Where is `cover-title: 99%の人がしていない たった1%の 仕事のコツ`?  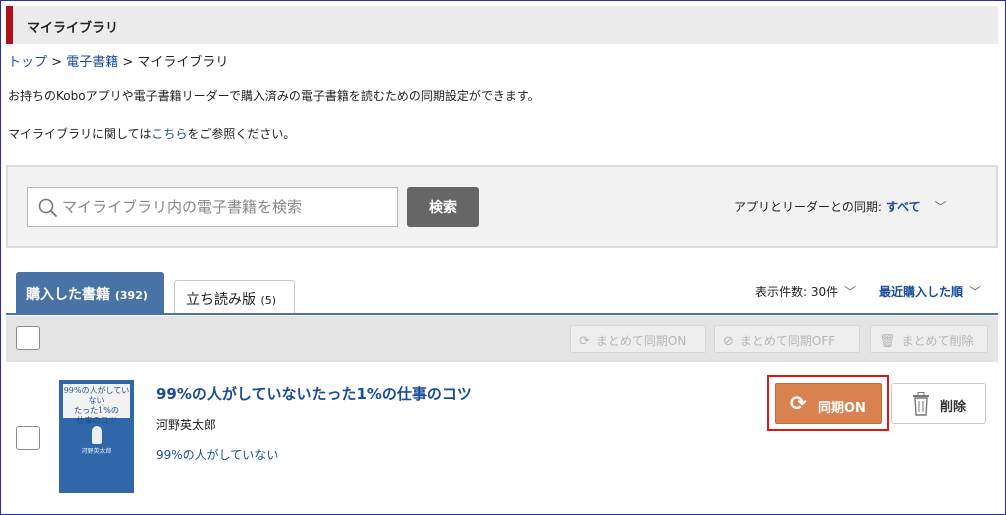
cover-title: 99%の人がしていない たった1%の 仕事のコツ is located at coordinates (96, 404).